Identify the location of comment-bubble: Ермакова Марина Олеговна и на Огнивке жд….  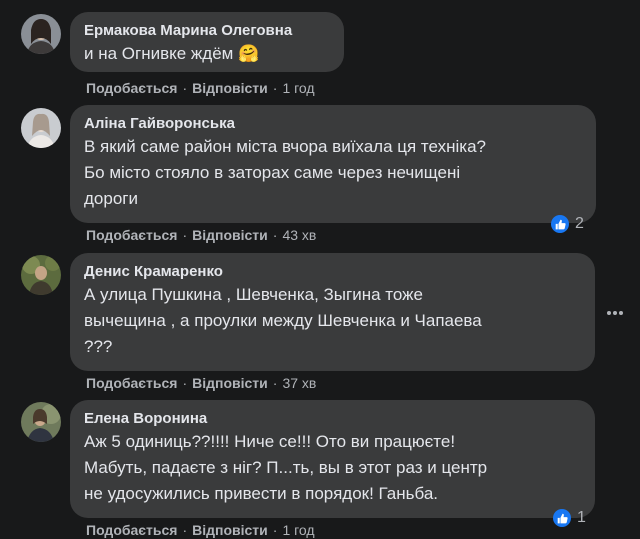
(207, 42).